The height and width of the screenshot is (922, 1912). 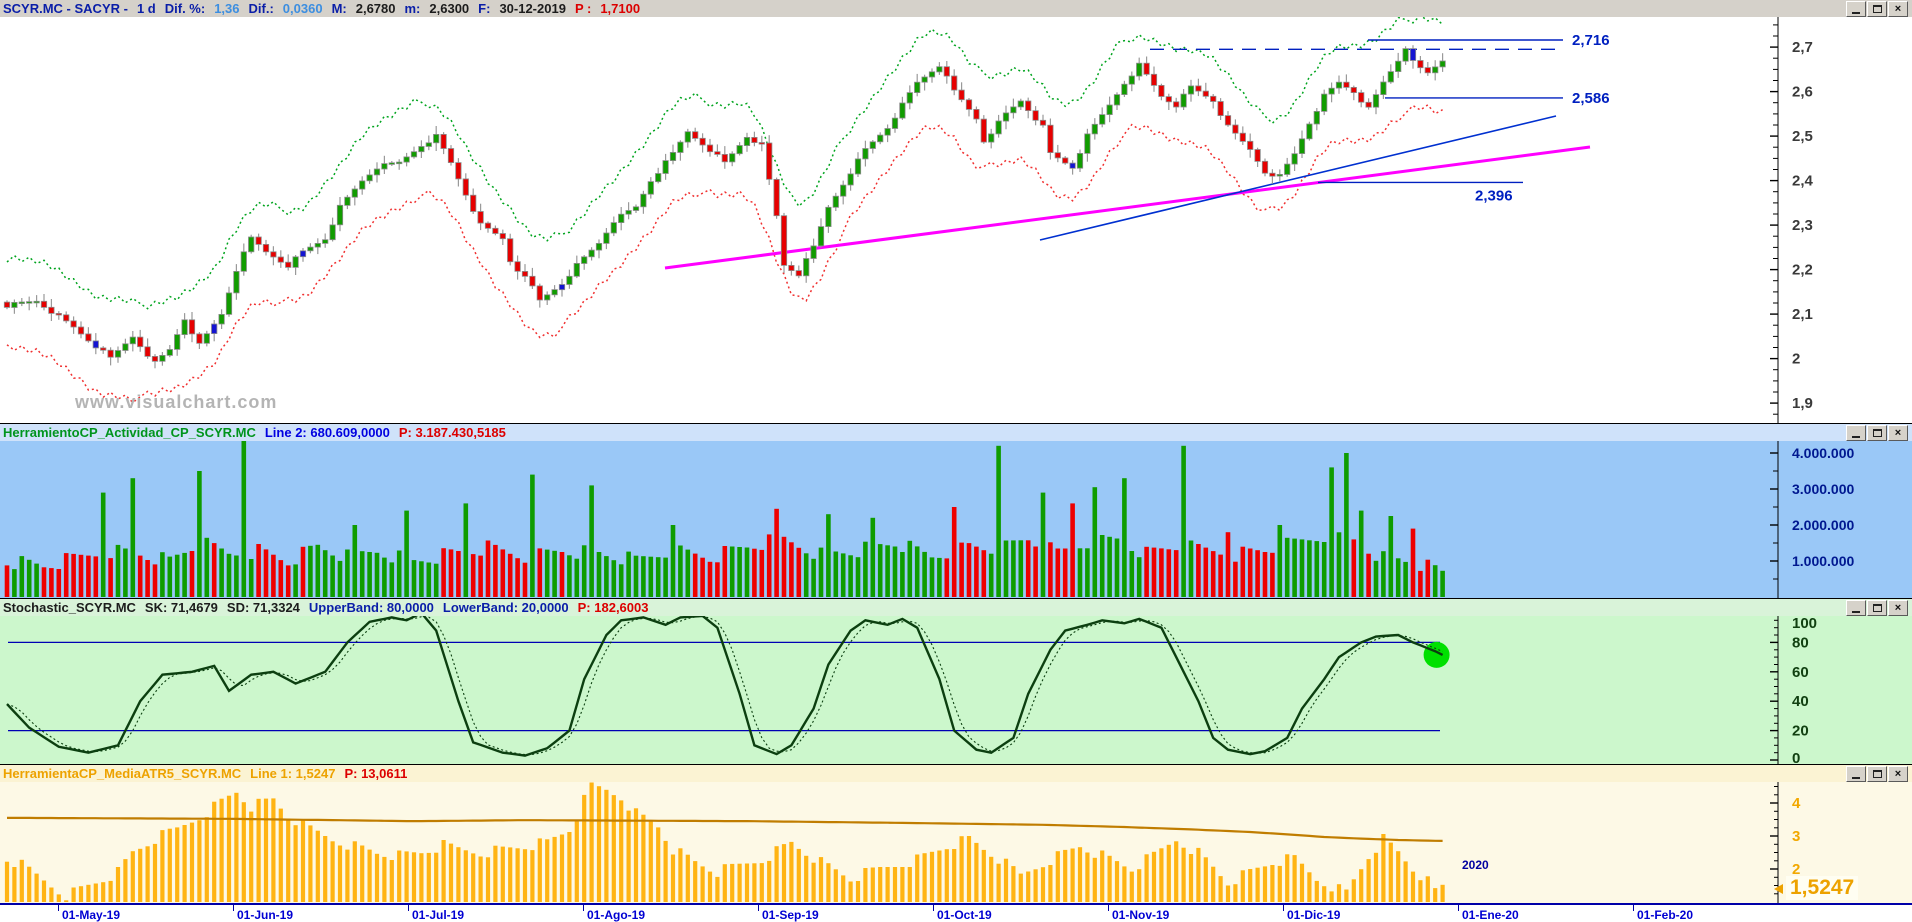 What do you see at coordinates (1800, 672) in the screenshot?
I see `stochastic-axis-label: 60` at bounding box center [1800, 672].